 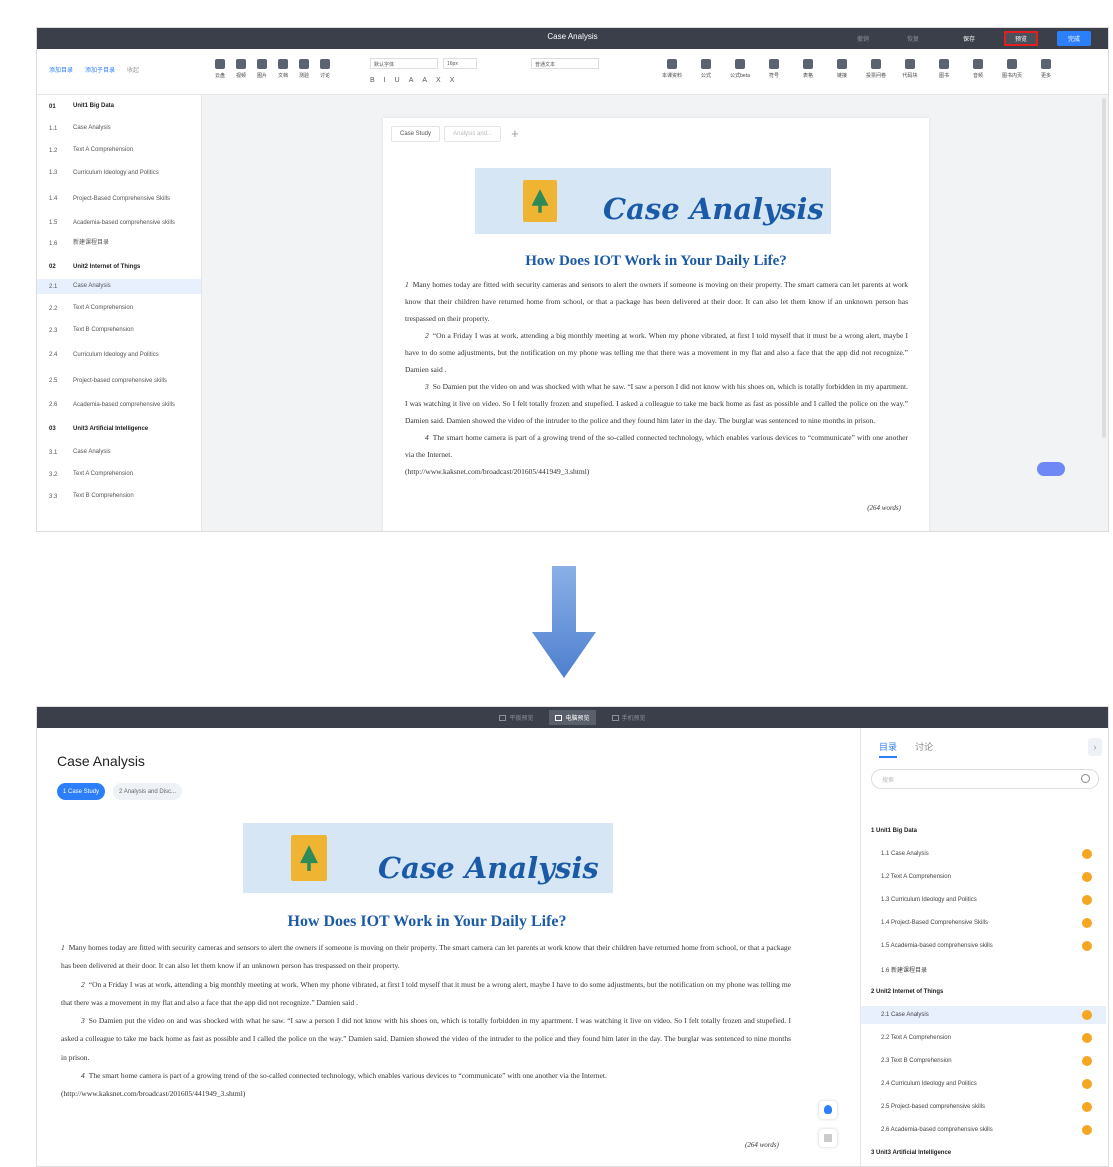 What do you see at coordinates (913, 38) in the screenshot?
I see `redo-button: 恢复` at bounding box center [913, 38].